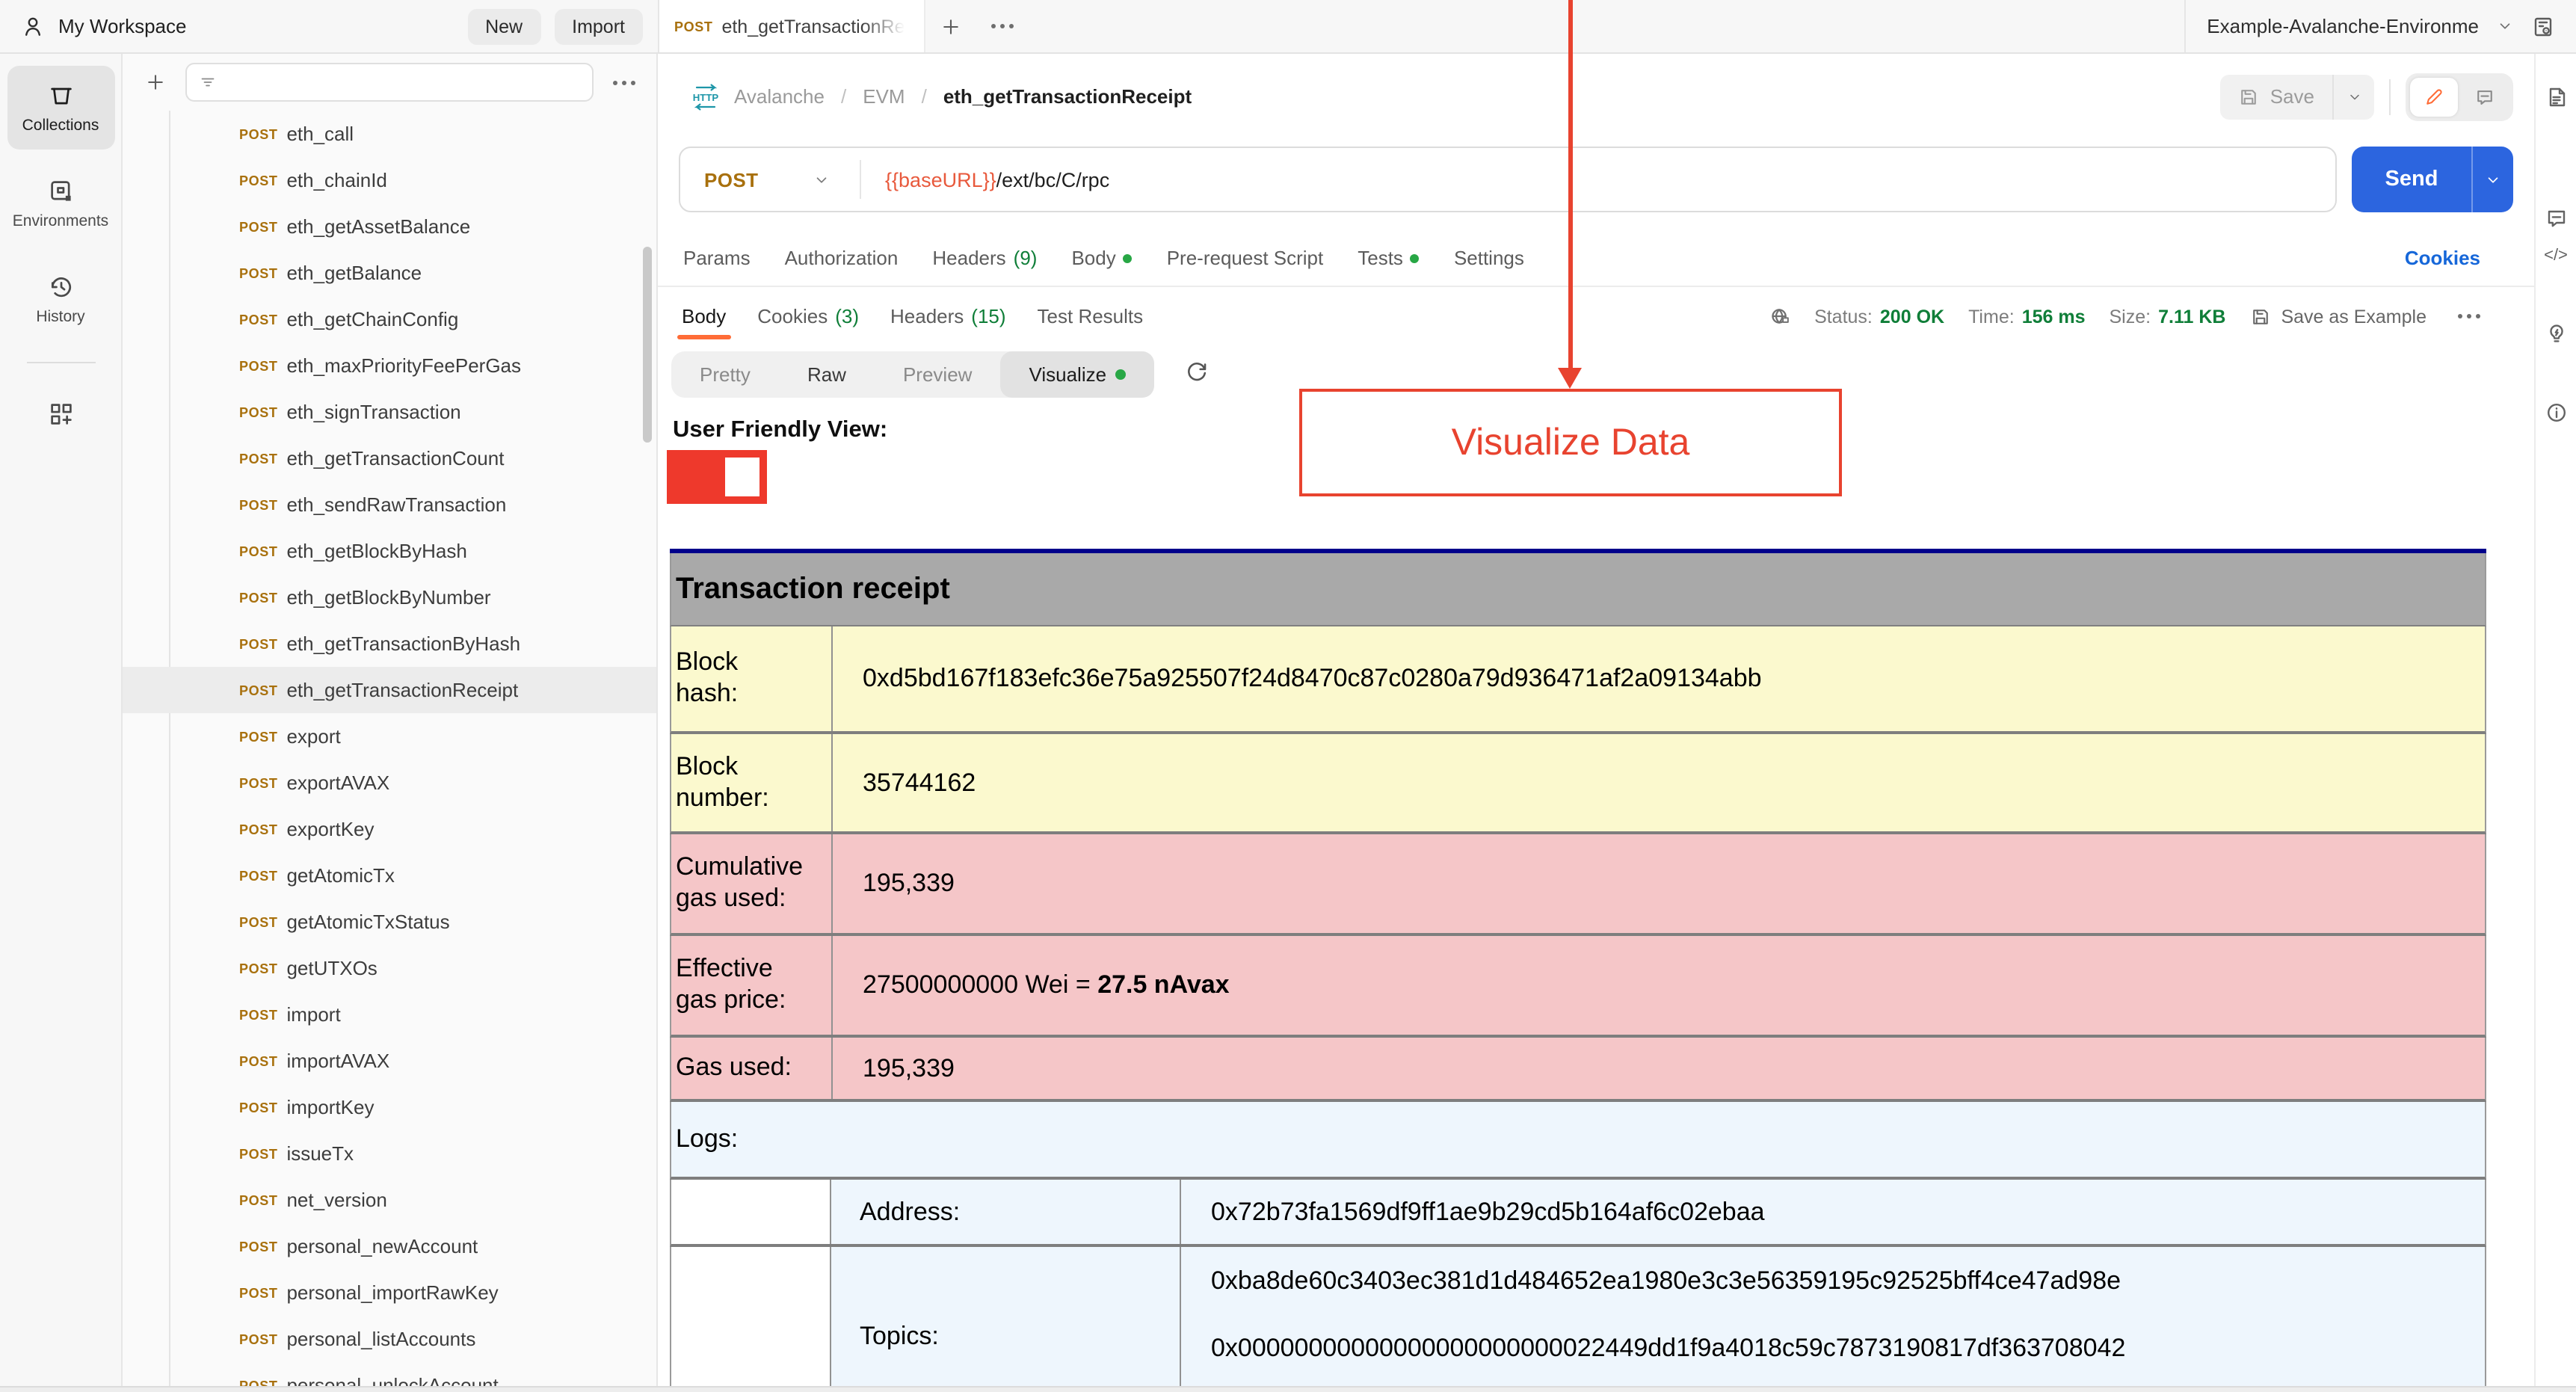 This screenshot has height=1392, width=2576. Describe the element at coordinates (60, 203) in the screenshot. I see `sidebar-item-environments: Environments` at that location.